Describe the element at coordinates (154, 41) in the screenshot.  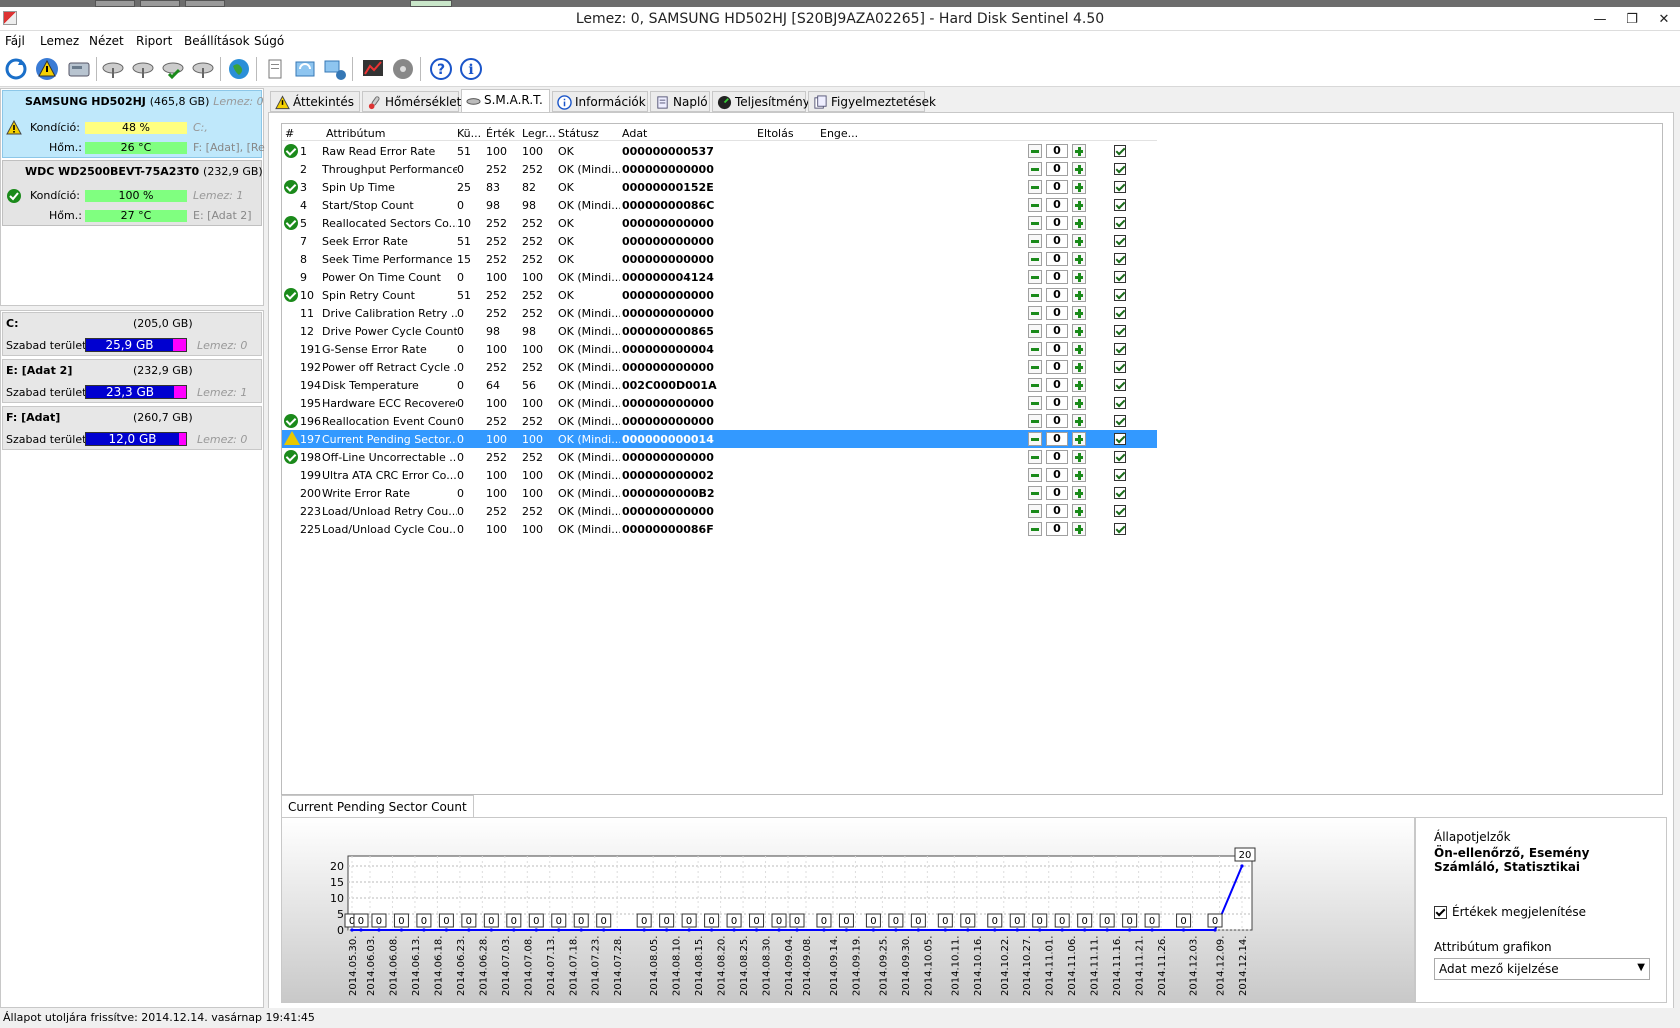
I see `menu-report: Riport` at that location.